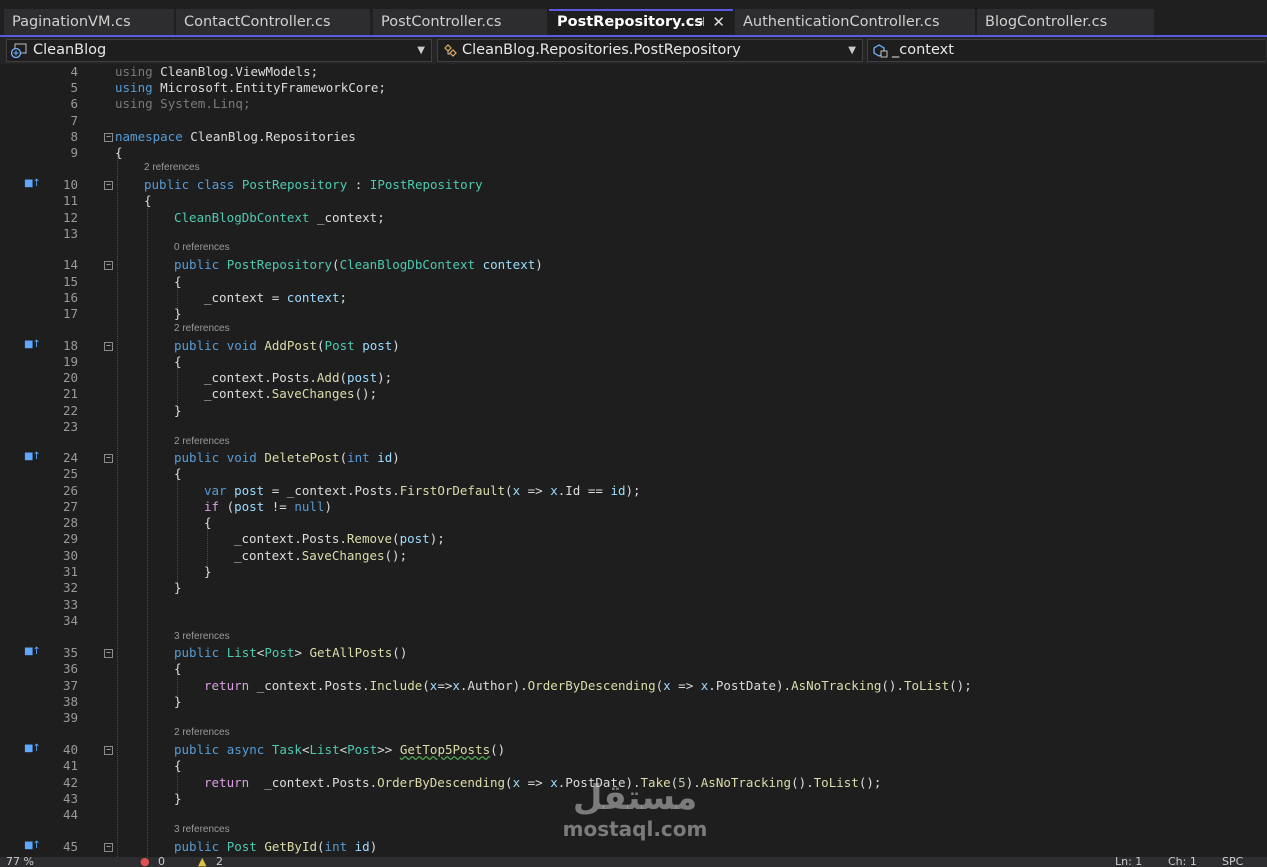 Image resolution: width=1267 pixels, height=867 pixels. I want to click on code-line-25: {, so click(178, 474).